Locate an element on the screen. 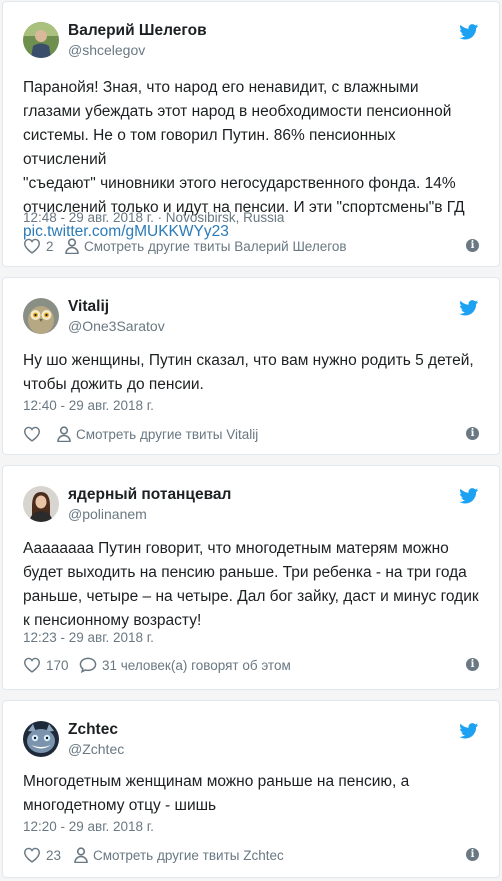 The height and width of the screenshot is (881, 502). tweet-header: ядерный потанцевал @polinanem is located at coordinates (251, 496).